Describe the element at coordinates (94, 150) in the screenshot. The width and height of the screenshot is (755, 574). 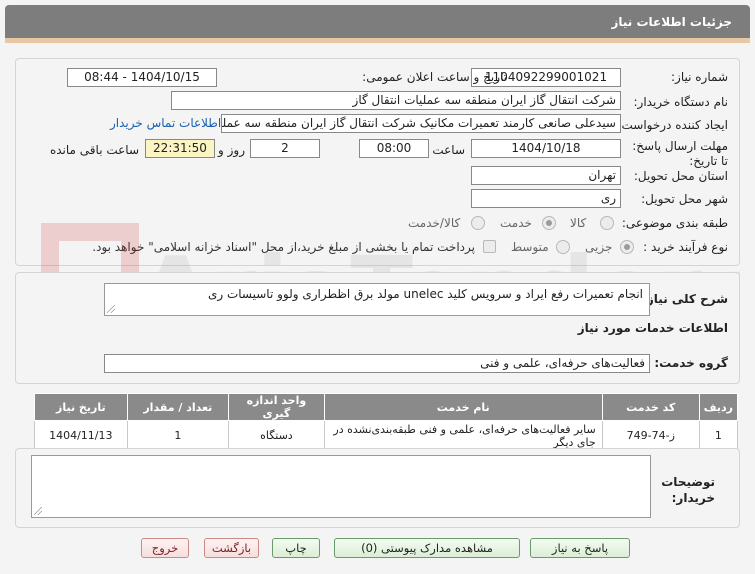
I see `remaining-time-label: ساعت باقی مانده` at that location.